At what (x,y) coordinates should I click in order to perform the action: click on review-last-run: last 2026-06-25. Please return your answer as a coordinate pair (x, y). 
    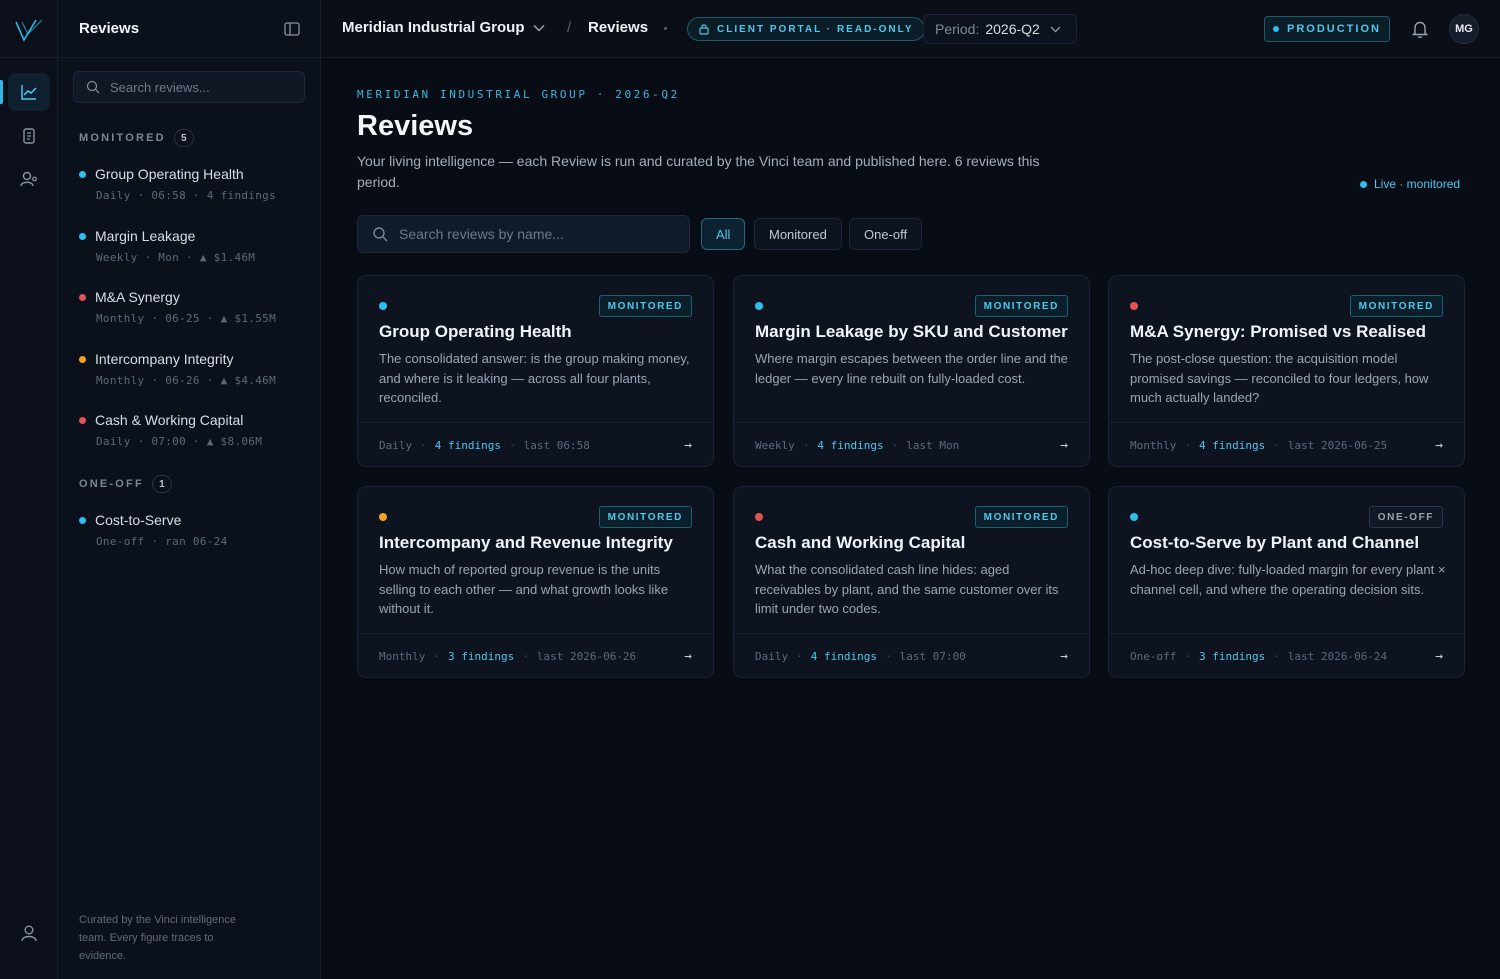
    Looking at the image, I should click on (1337, 445).